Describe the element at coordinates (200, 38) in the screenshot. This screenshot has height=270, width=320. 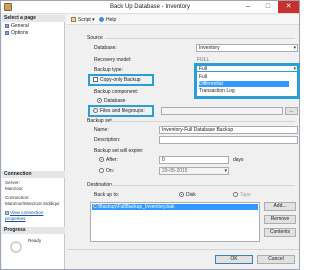
I see `source-divider` at that location.